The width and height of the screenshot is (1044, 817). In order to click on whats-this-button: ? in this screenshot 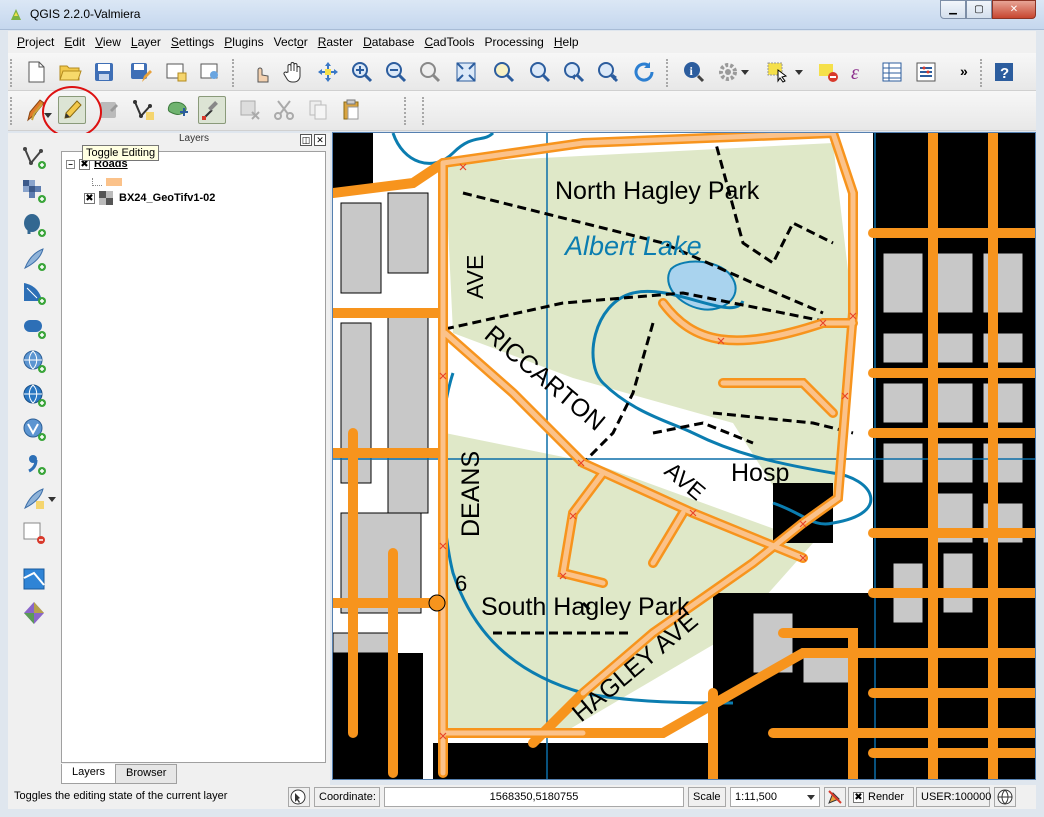, I will do `click(1004, 72)`.